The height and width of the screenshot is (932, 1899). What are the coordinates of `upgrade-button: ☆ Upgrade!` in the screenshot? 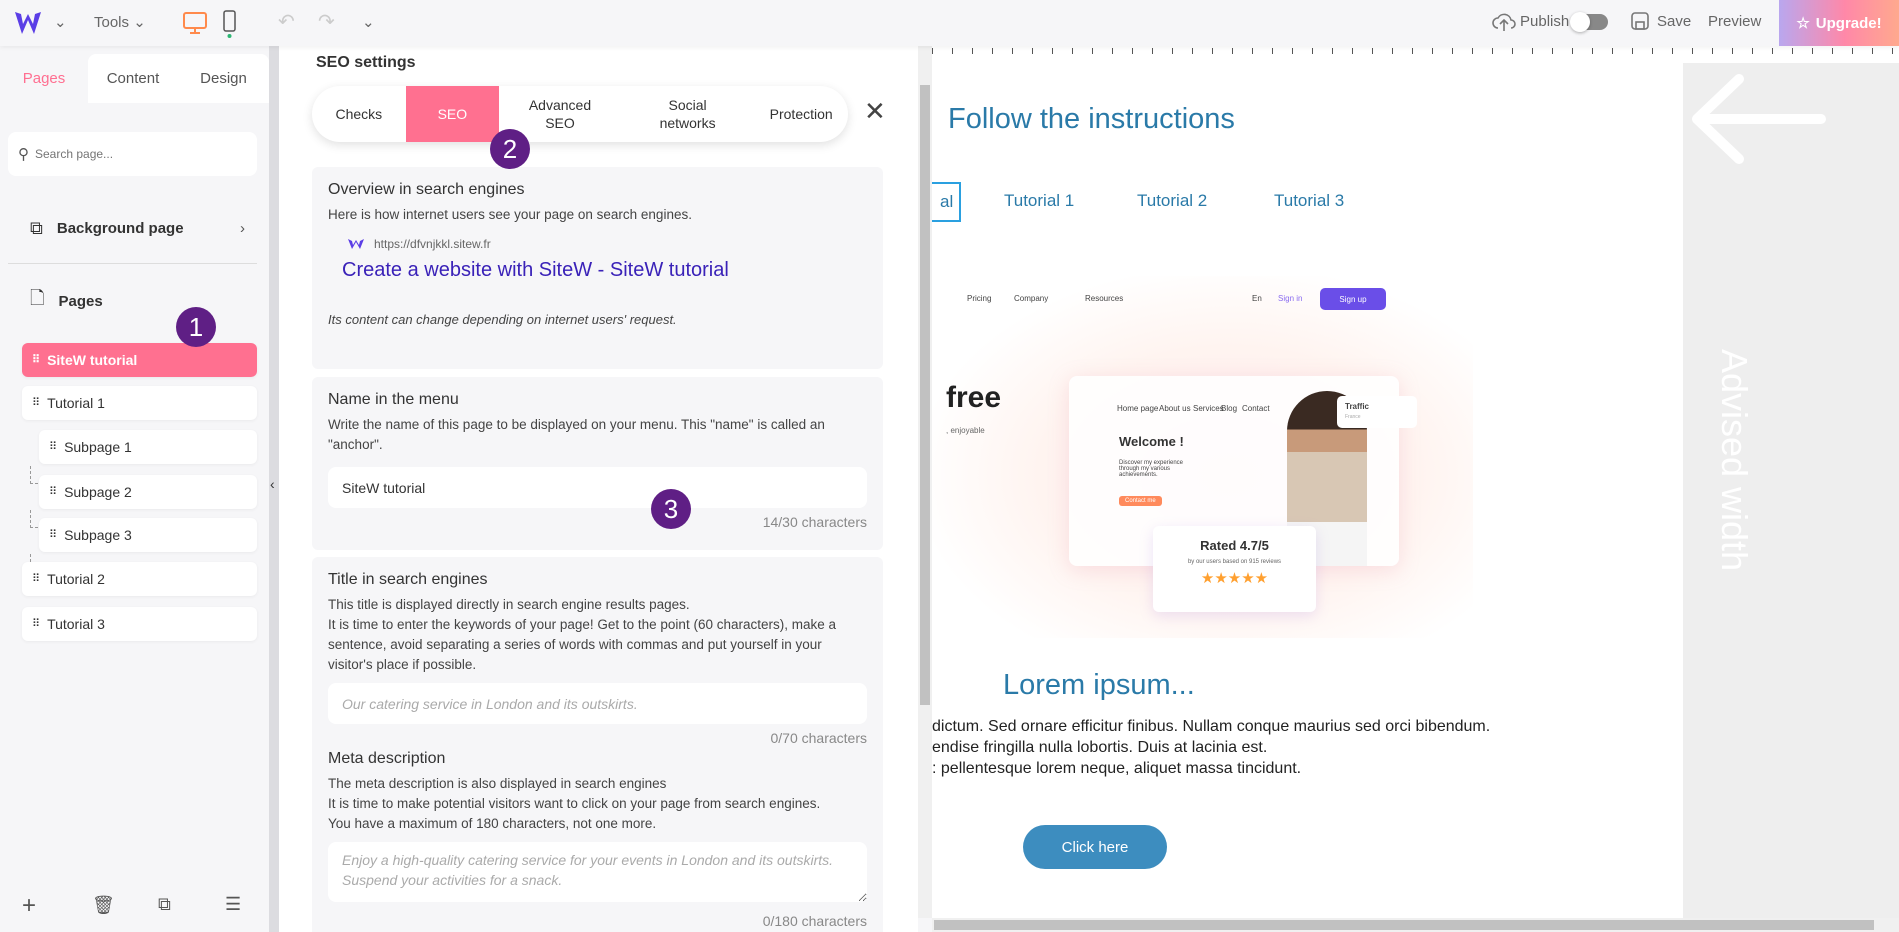 It's located at (1839, 23).